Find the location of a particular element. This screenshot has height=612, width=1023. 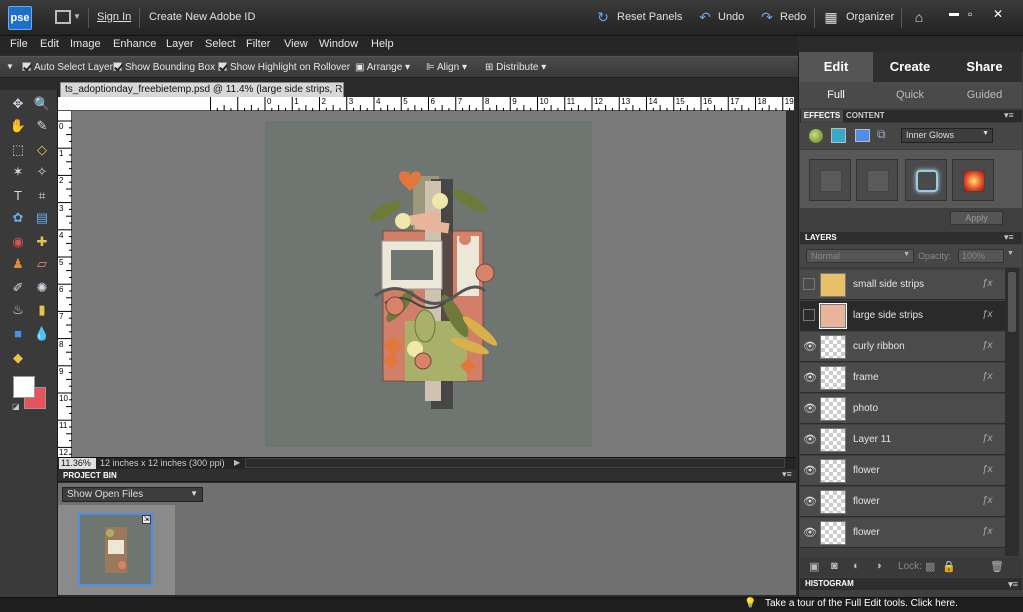

menu-edit: Edit is located at coordinates (49, 44).